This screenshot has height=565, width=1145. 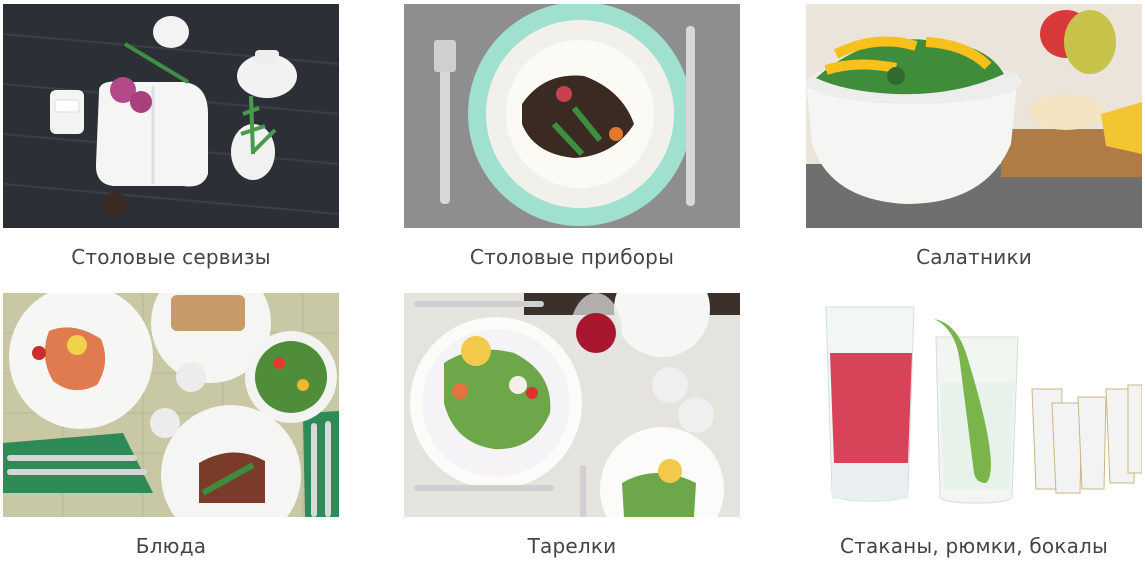 What do you see at coordinates (572, 257) in the screenshot?
I see `category-title: Столовые приборы` at bounding box center [572, 257].